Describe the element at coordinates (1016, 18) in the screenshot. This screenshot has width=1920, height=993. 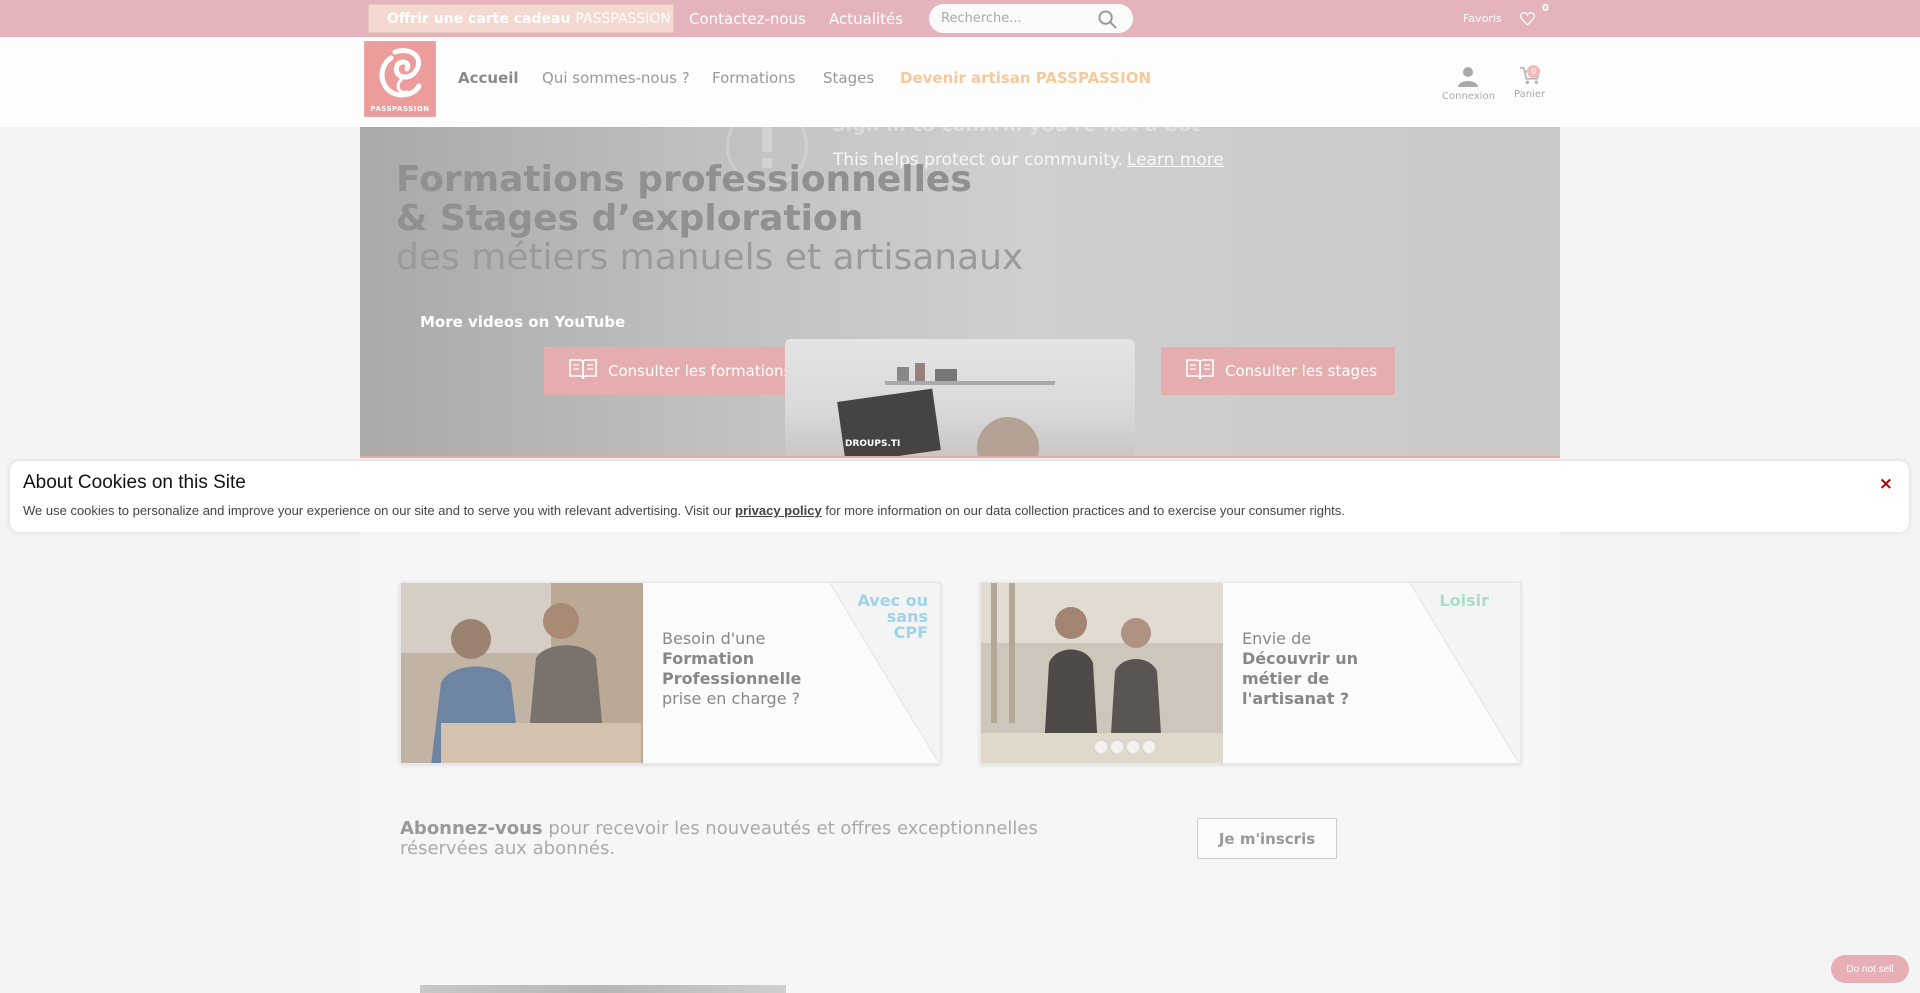
I see `search-input` at that location.